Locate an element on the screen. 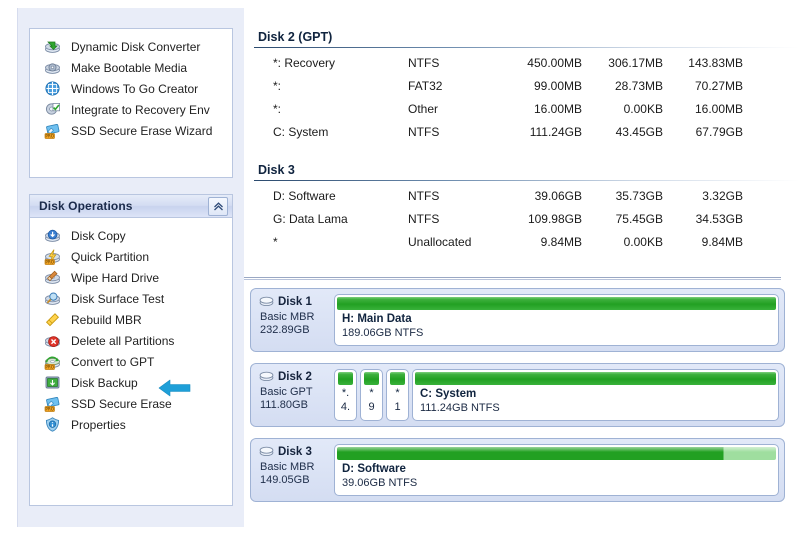  menu-item-label: Delete all Partitions is located at coordinates (123, 340).